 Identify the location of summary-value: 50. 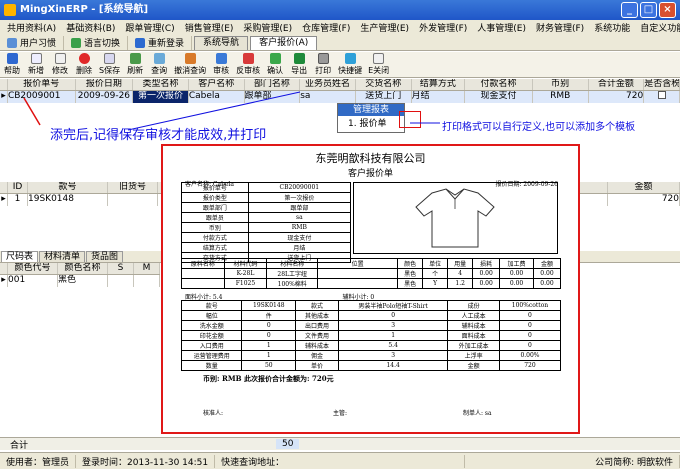
(288, 444).